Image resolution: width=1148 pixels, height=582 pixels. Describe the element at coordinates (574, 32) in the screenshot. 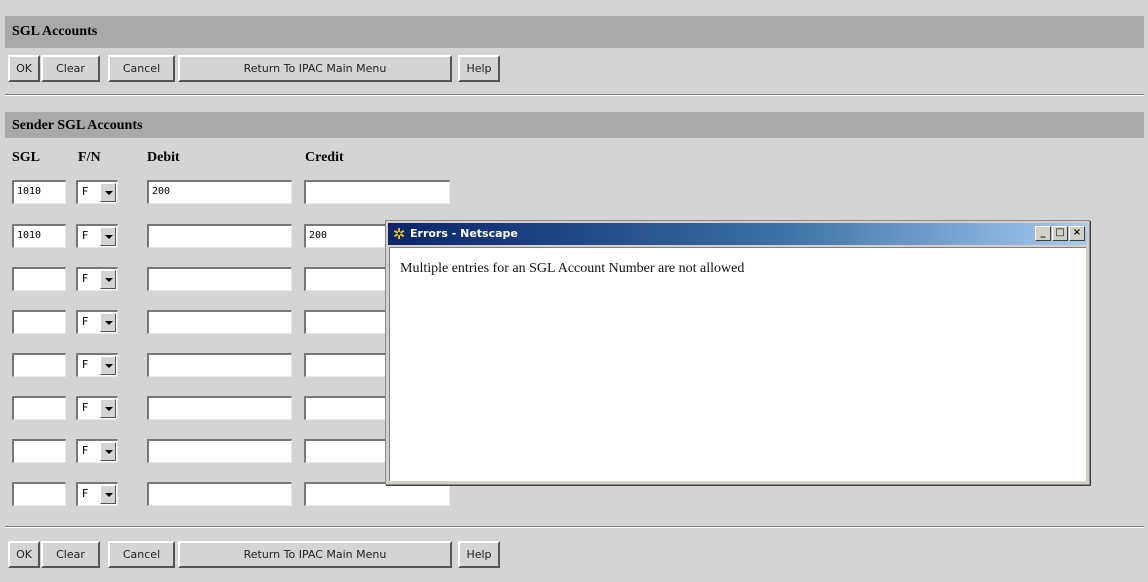

I see `page-title: SGL Accounts` at that location.